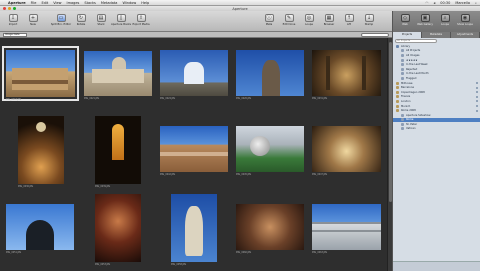 This screenshot has height=271, width=480. I want to click on import-label: Import, so click(13, 24).